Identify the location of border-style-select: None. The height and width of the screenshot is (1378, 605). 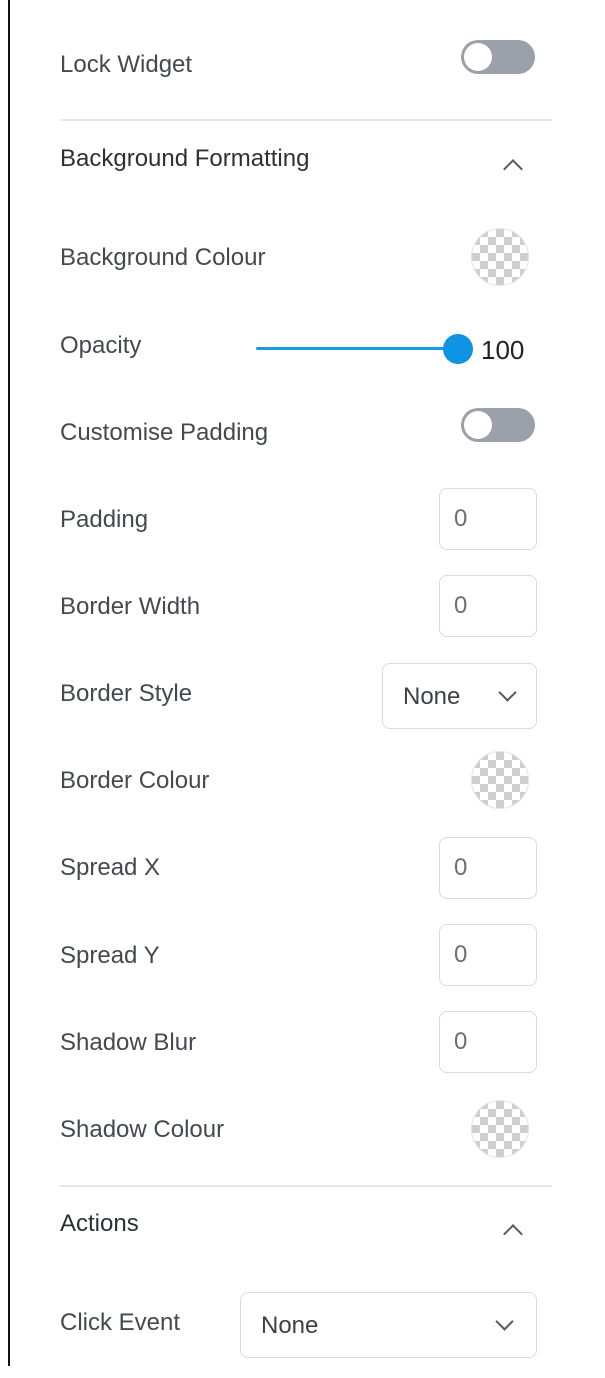
(459, 696).